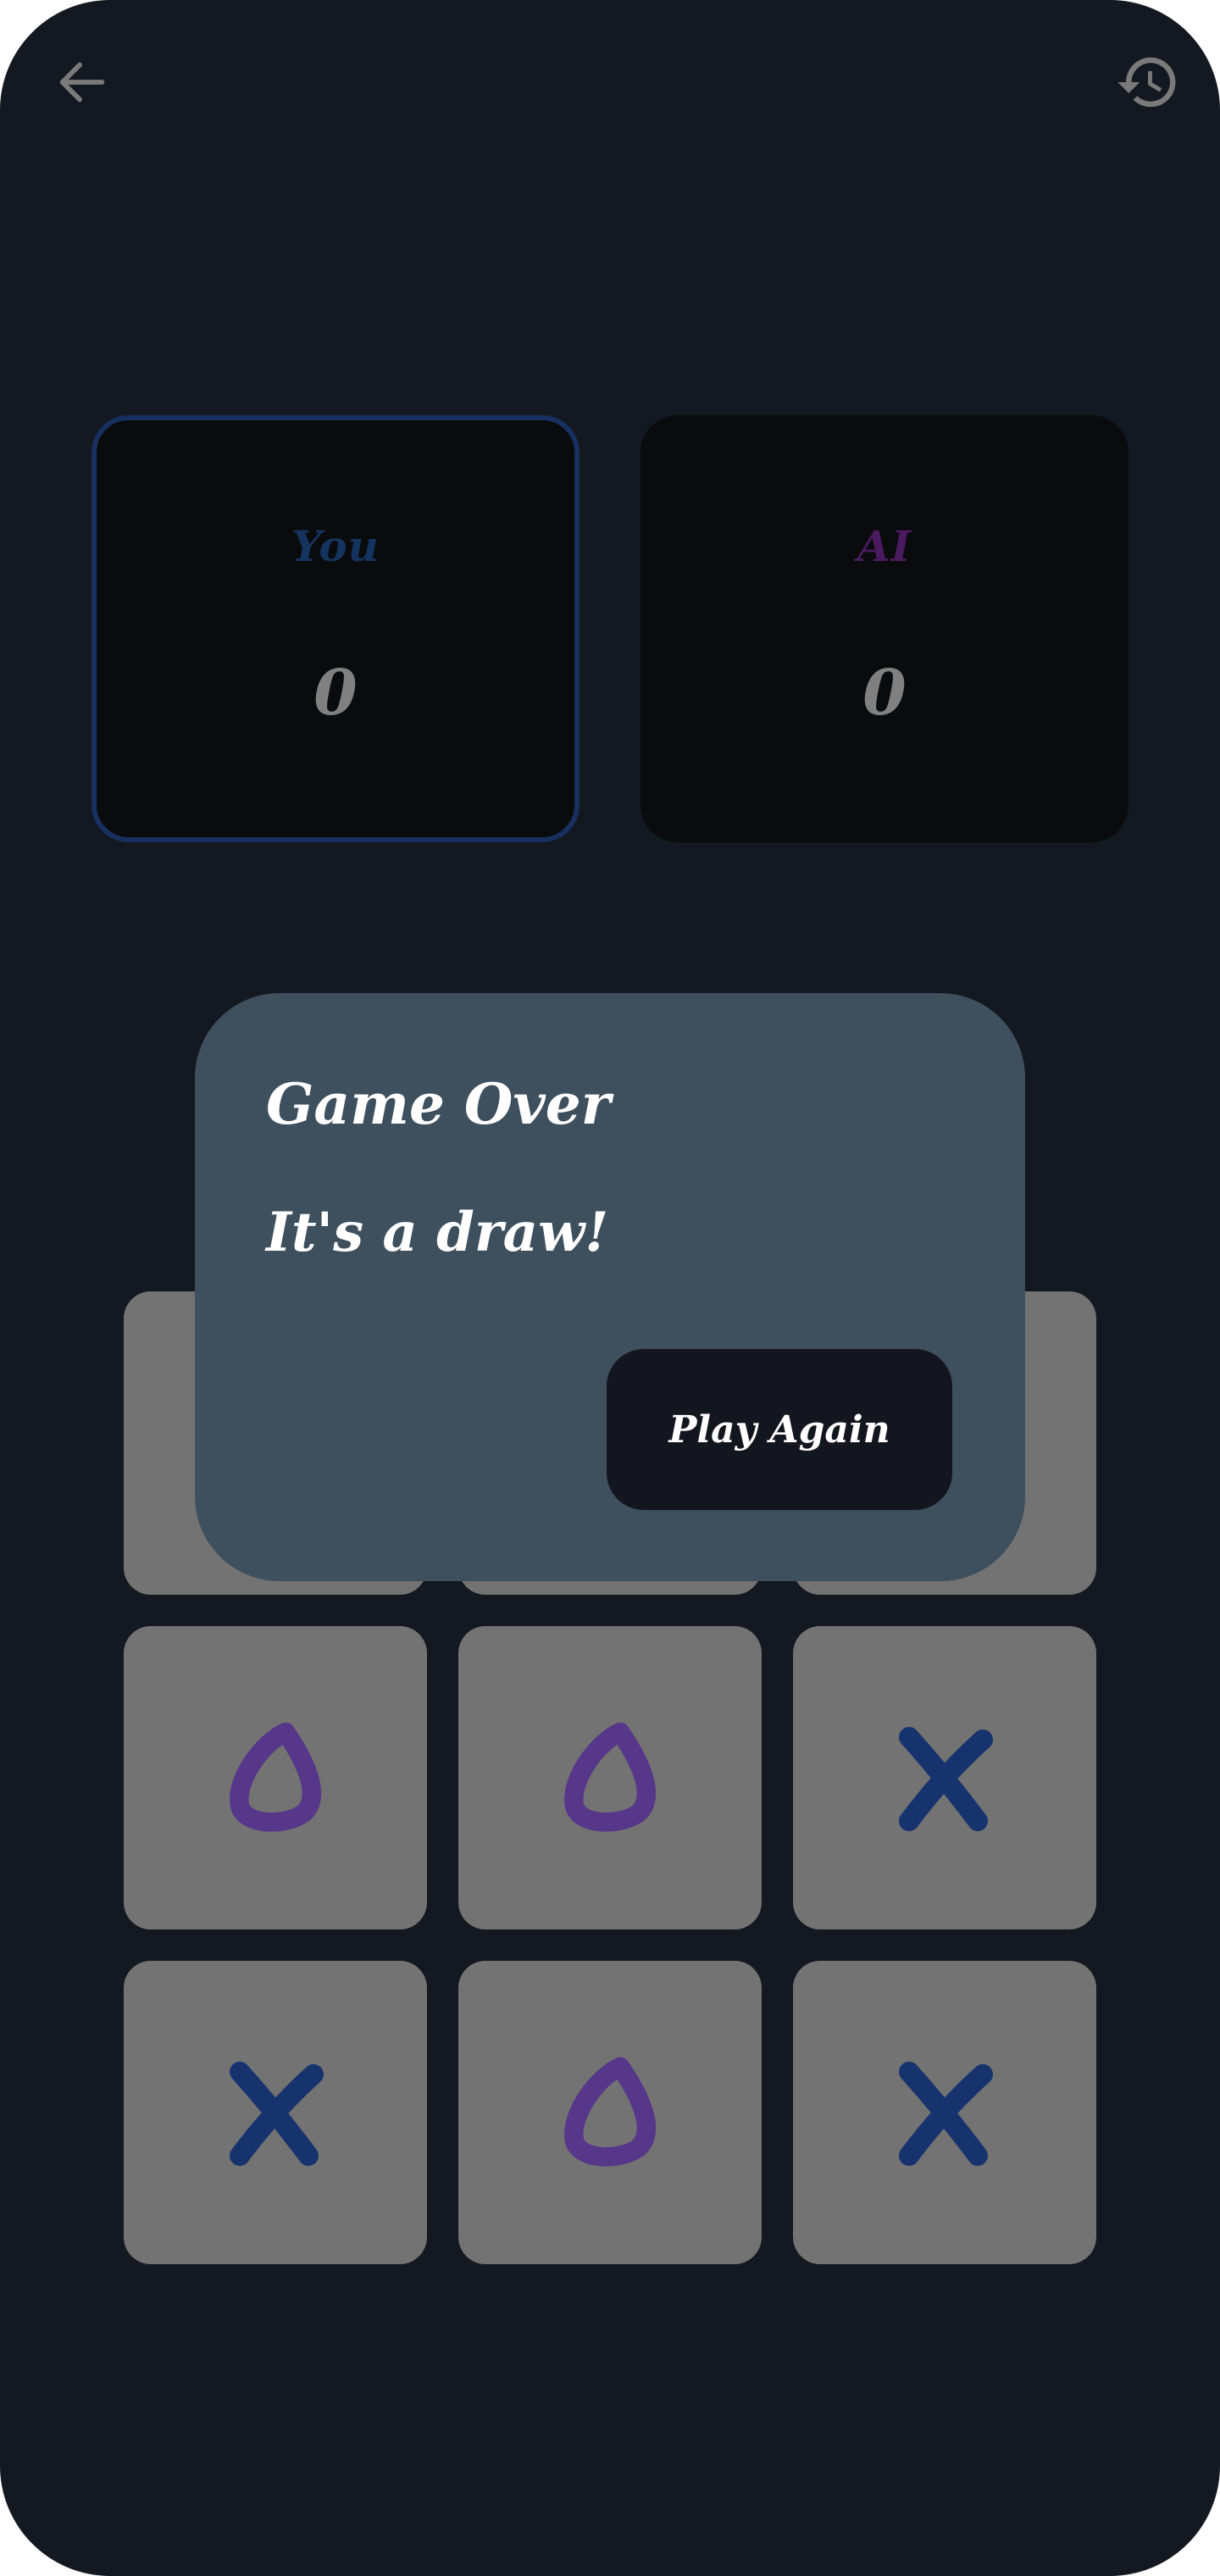  I want to click on ai-label: AI, so click(884, 546).